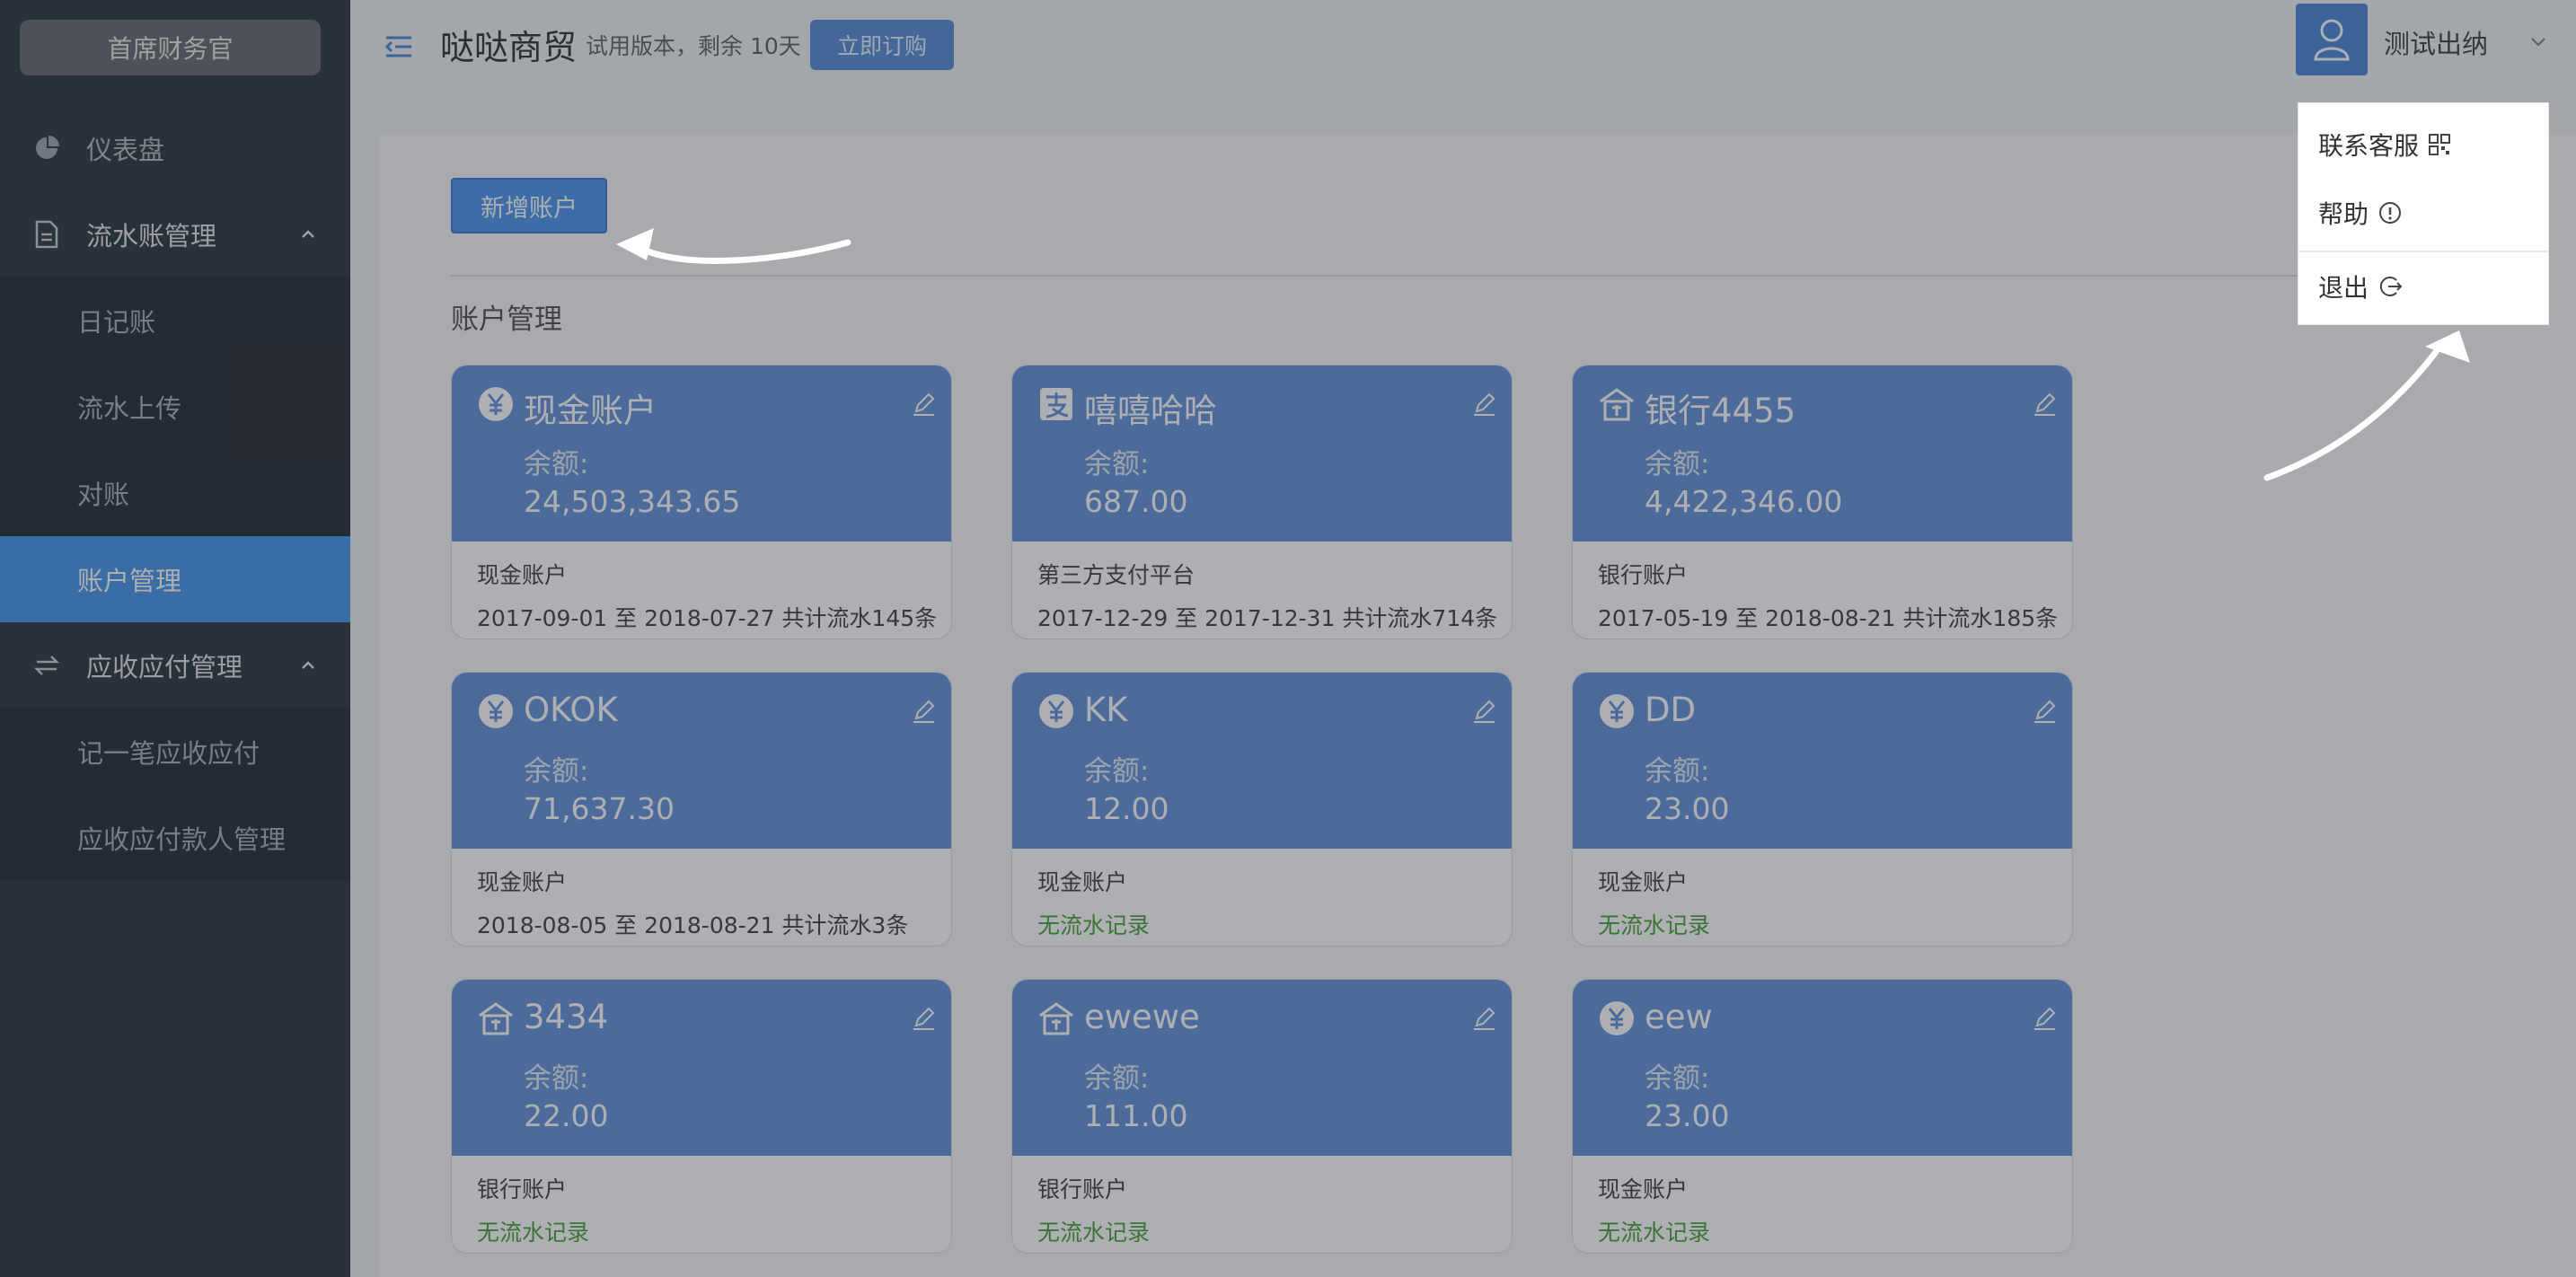  Describe the element at coordinates (1106, 710) in the screenshot. I see `account-name: KK` at that location.